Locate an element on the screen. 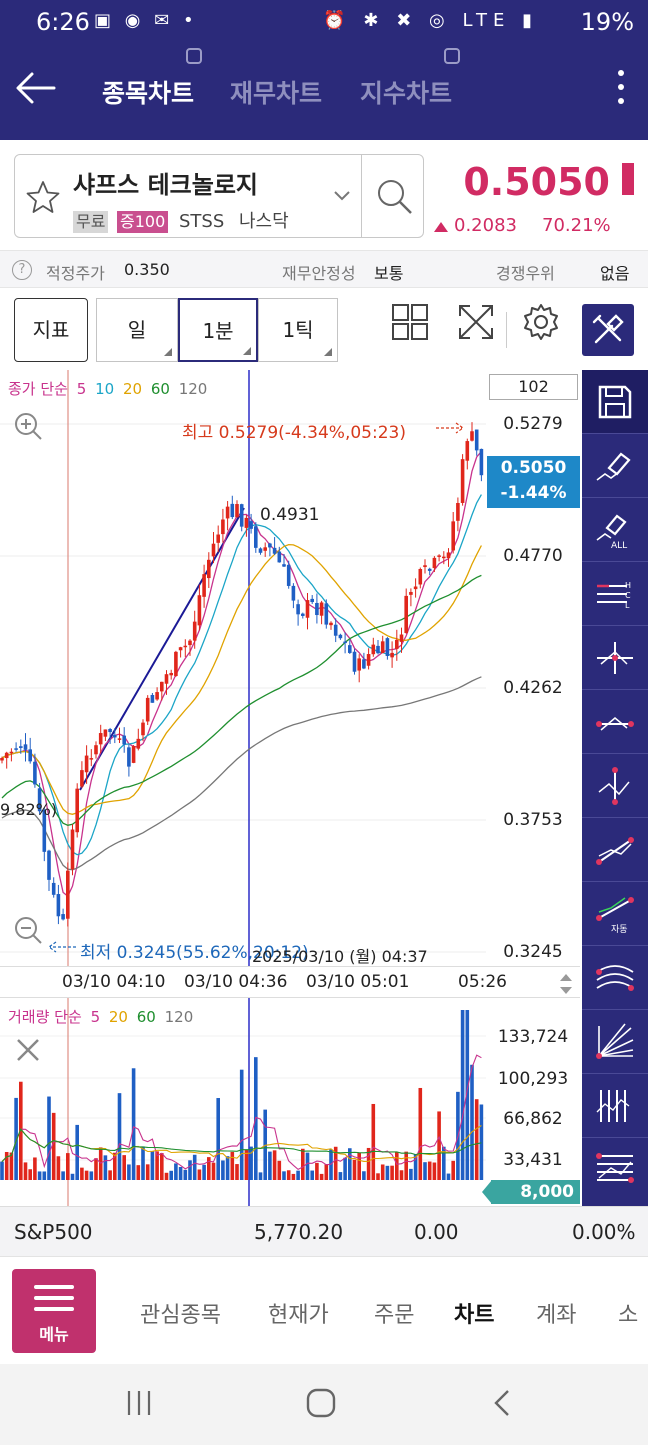 This screenshot has width=648, height=1445. expand-icon is located at coordinates (476, 322).